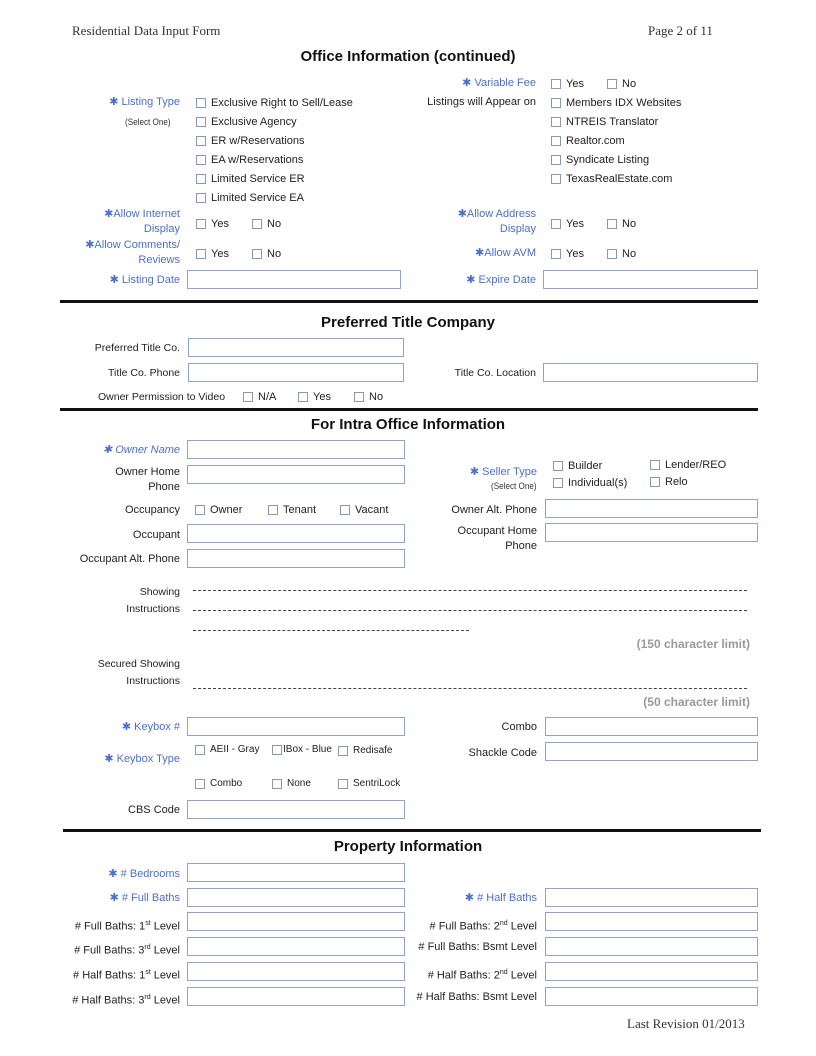 Image resolution: width=816 pixels, height=1056 pixels. What do you see at coordinates (651, 946) in the screenshot?
I see `full-baths-bsmt-input` at bounding box center [651, 946].